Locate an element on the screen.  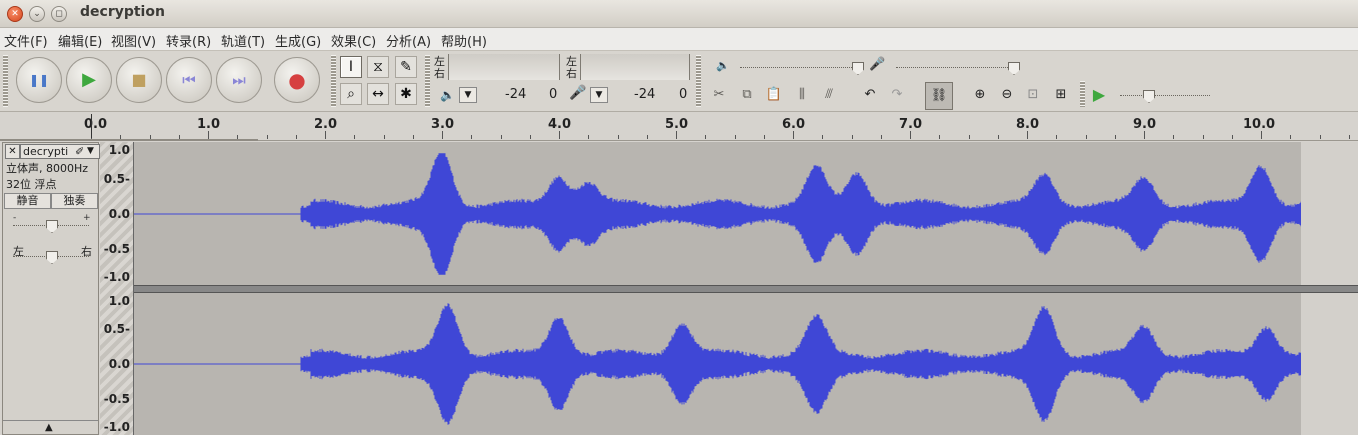
track-sample-format: 32位 浮点 is located at coordinates (31, 184).